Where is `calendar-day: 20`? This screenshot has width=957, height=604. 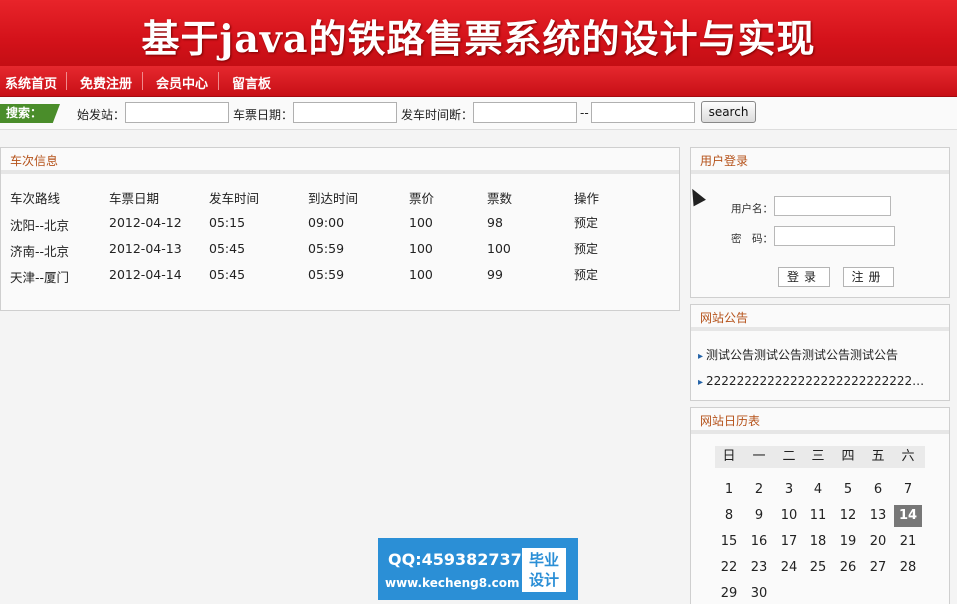 calendar-day: 20 is located at coordinates (878, 542).